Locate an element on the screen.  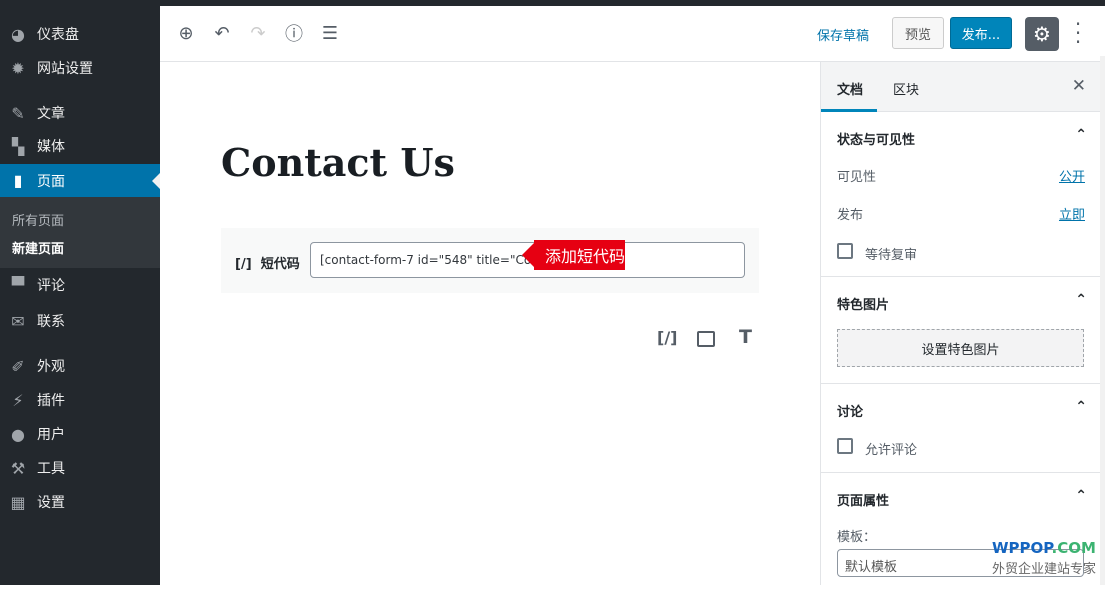
status-section: 状态与可见性 ⌃ 可见性 公开 发布 立即 等待复审 is located at coordinates (961, 194).